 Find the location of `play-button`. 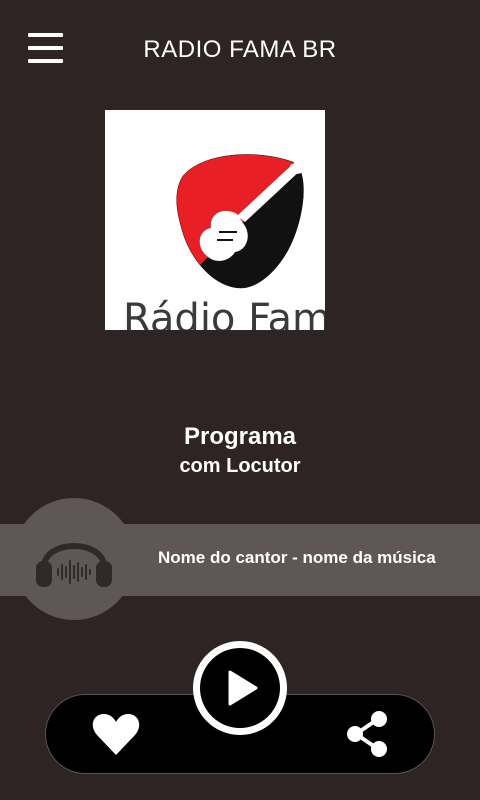

play-button is located at coordinates (240, 688).